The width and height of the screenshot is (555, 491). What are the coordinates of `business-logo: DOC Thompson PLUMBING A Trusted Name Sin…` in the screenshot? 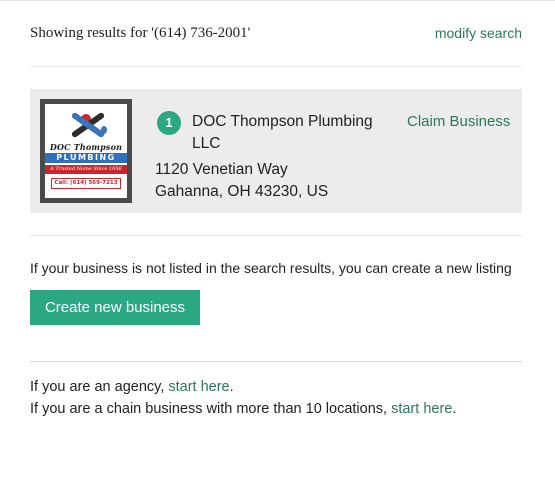 It's located at (86, 151).